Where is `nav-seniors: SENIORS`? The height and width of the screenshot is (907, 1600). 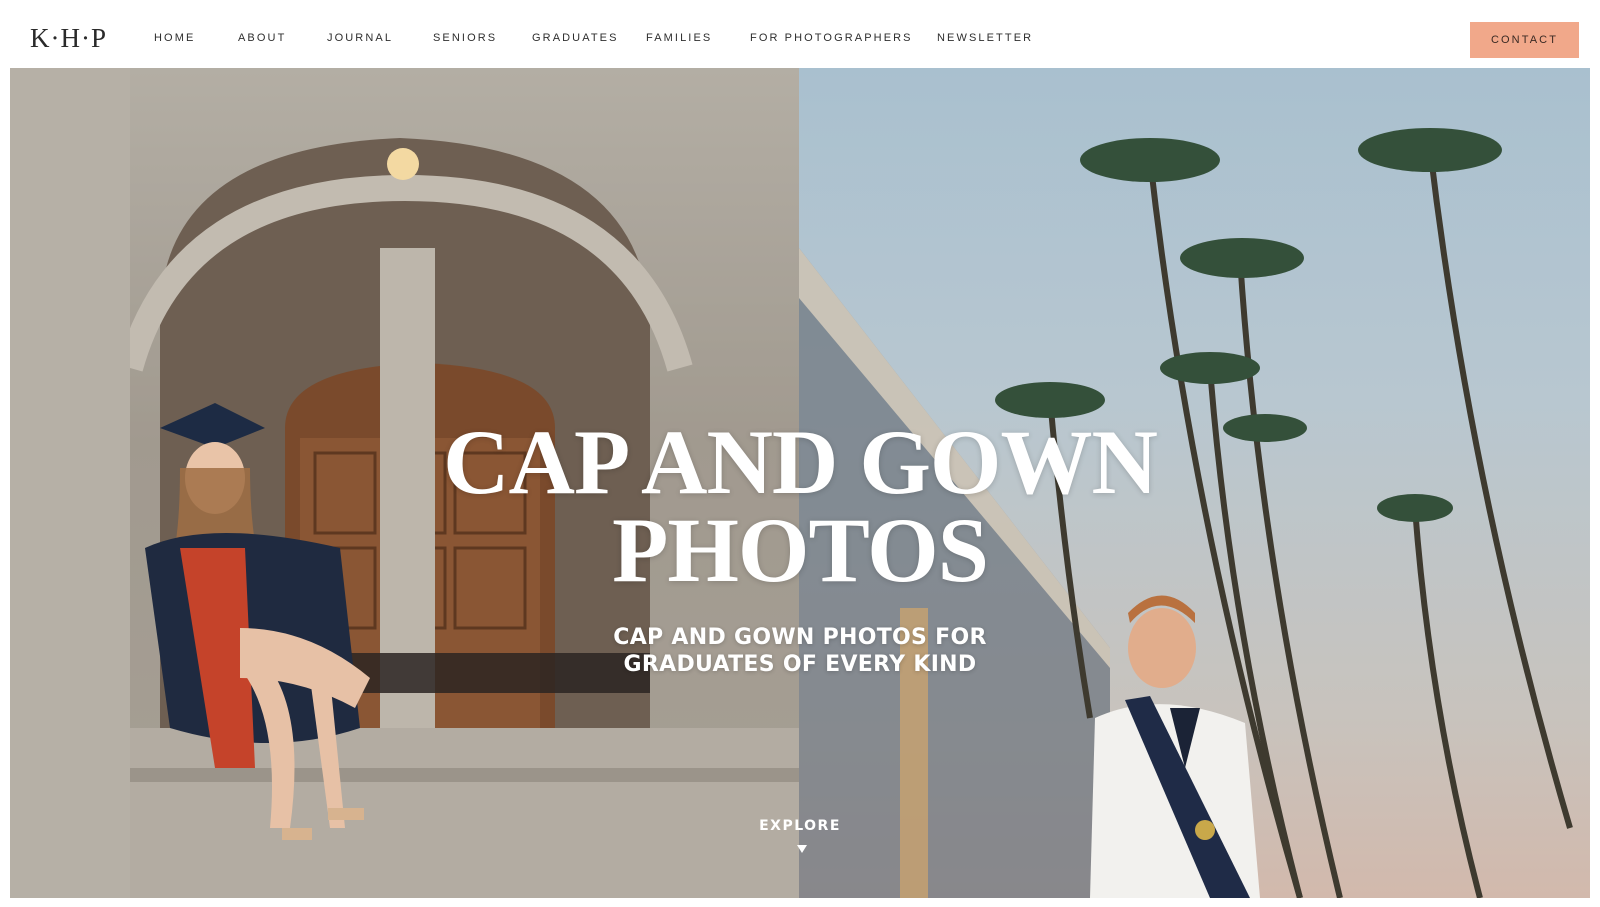
nav-seniors: SENIORS is located at coordinates (465, 38).